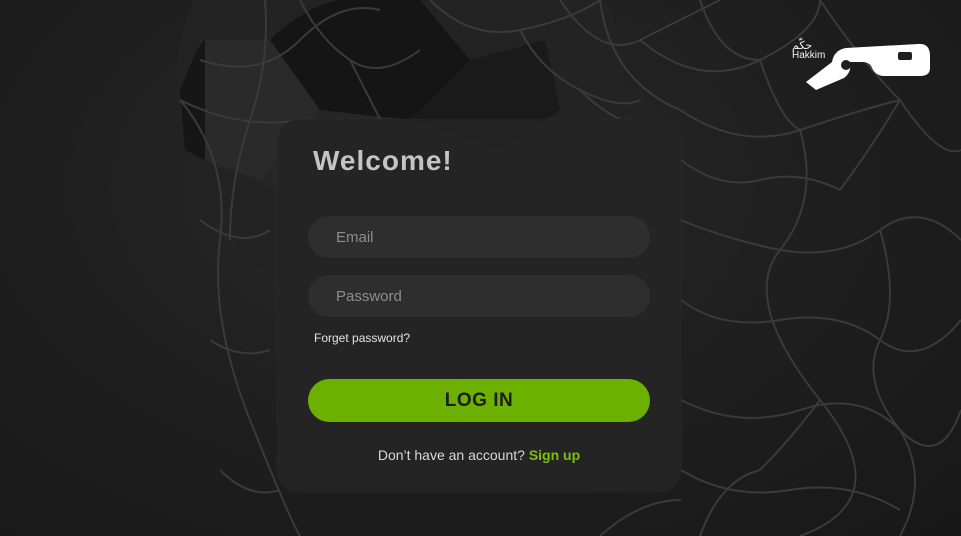  I want to click on forget-password-link: Forget password?, so click(362, 338).